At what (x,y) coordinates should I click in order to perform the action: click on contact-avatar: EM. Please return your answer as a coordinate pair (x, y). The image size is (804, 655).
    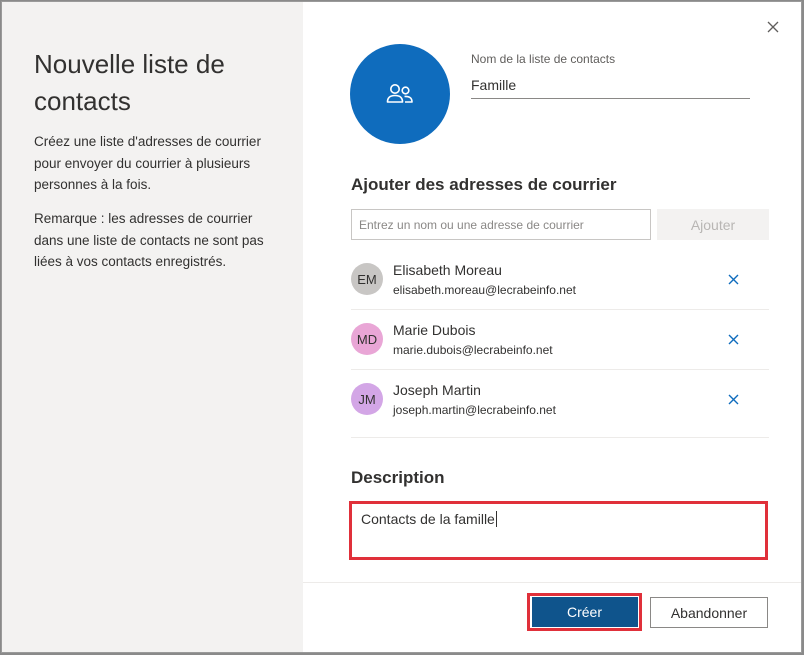
    Looking at the image, I should click on (367, 279).